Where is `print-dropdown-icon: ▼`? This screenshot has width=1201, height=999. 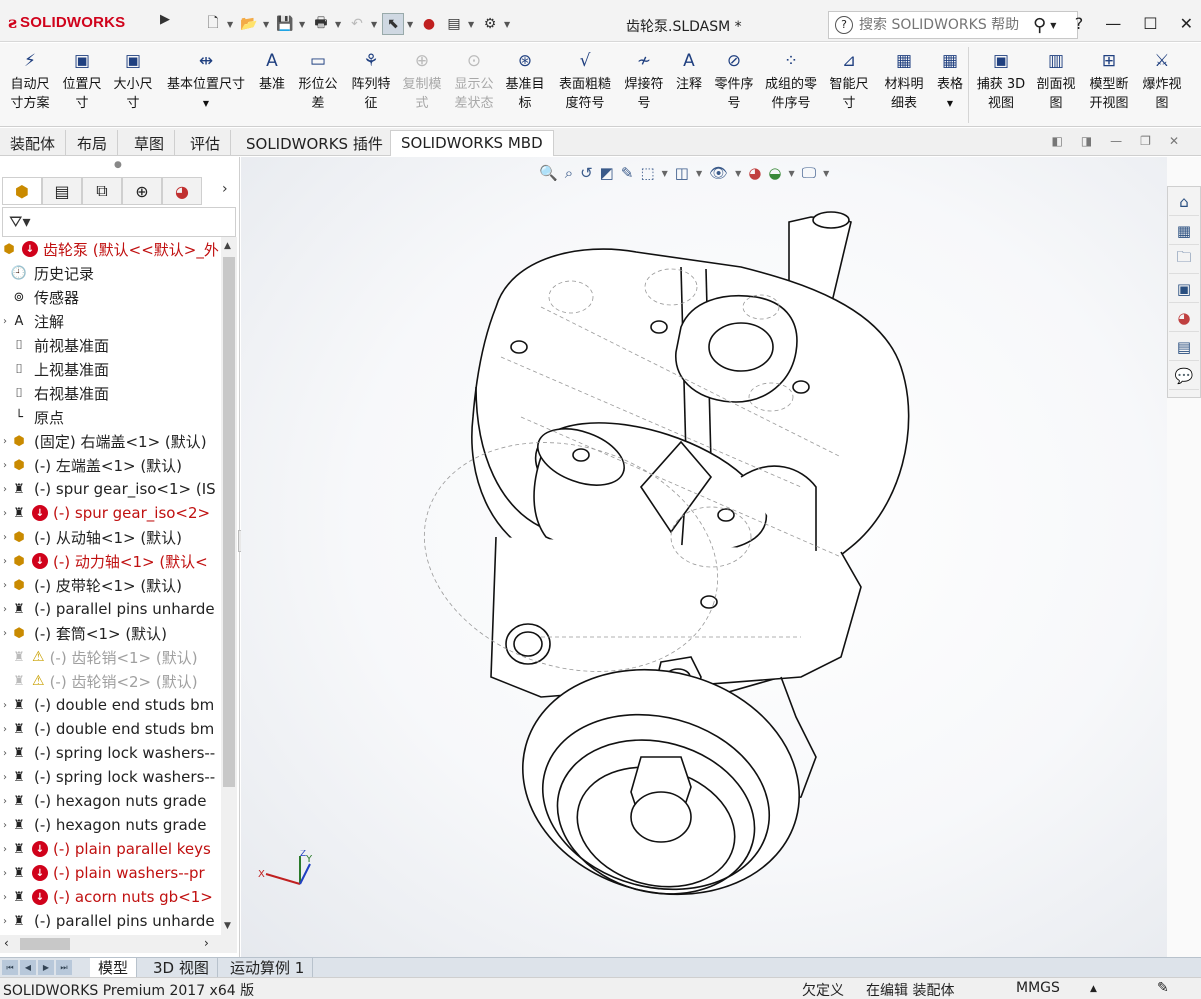 print-dropdown-icon: ▼ is located at coordinates (339, 24).